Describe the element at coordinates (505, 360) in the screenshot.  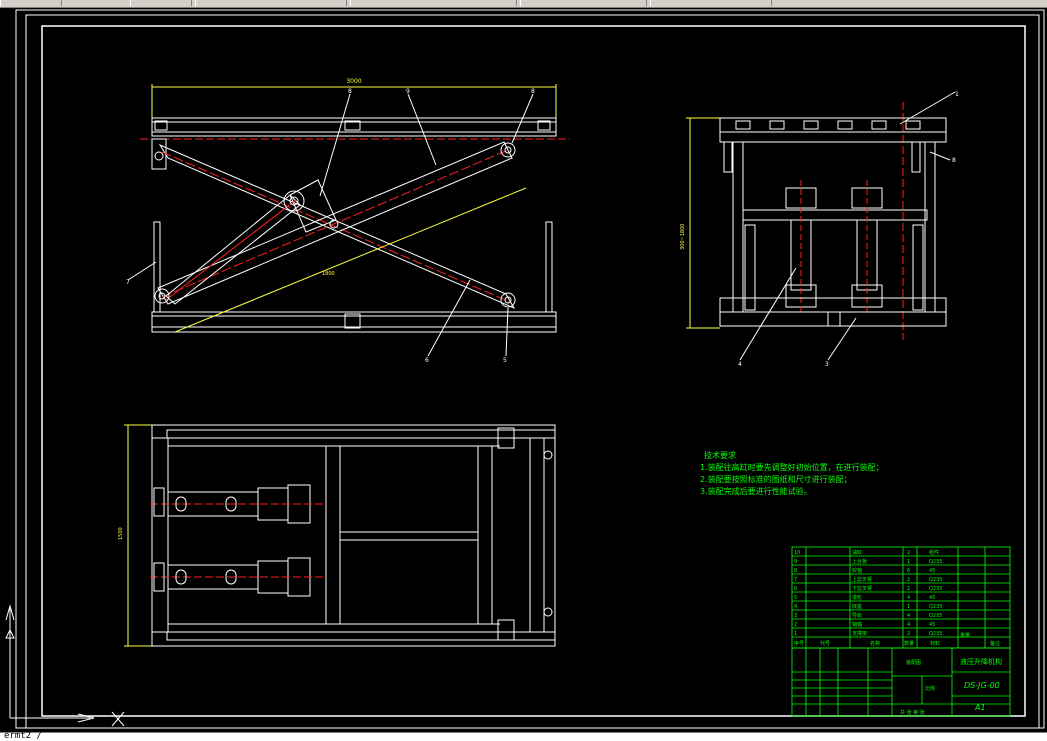
I see `callout: 5` at that location.